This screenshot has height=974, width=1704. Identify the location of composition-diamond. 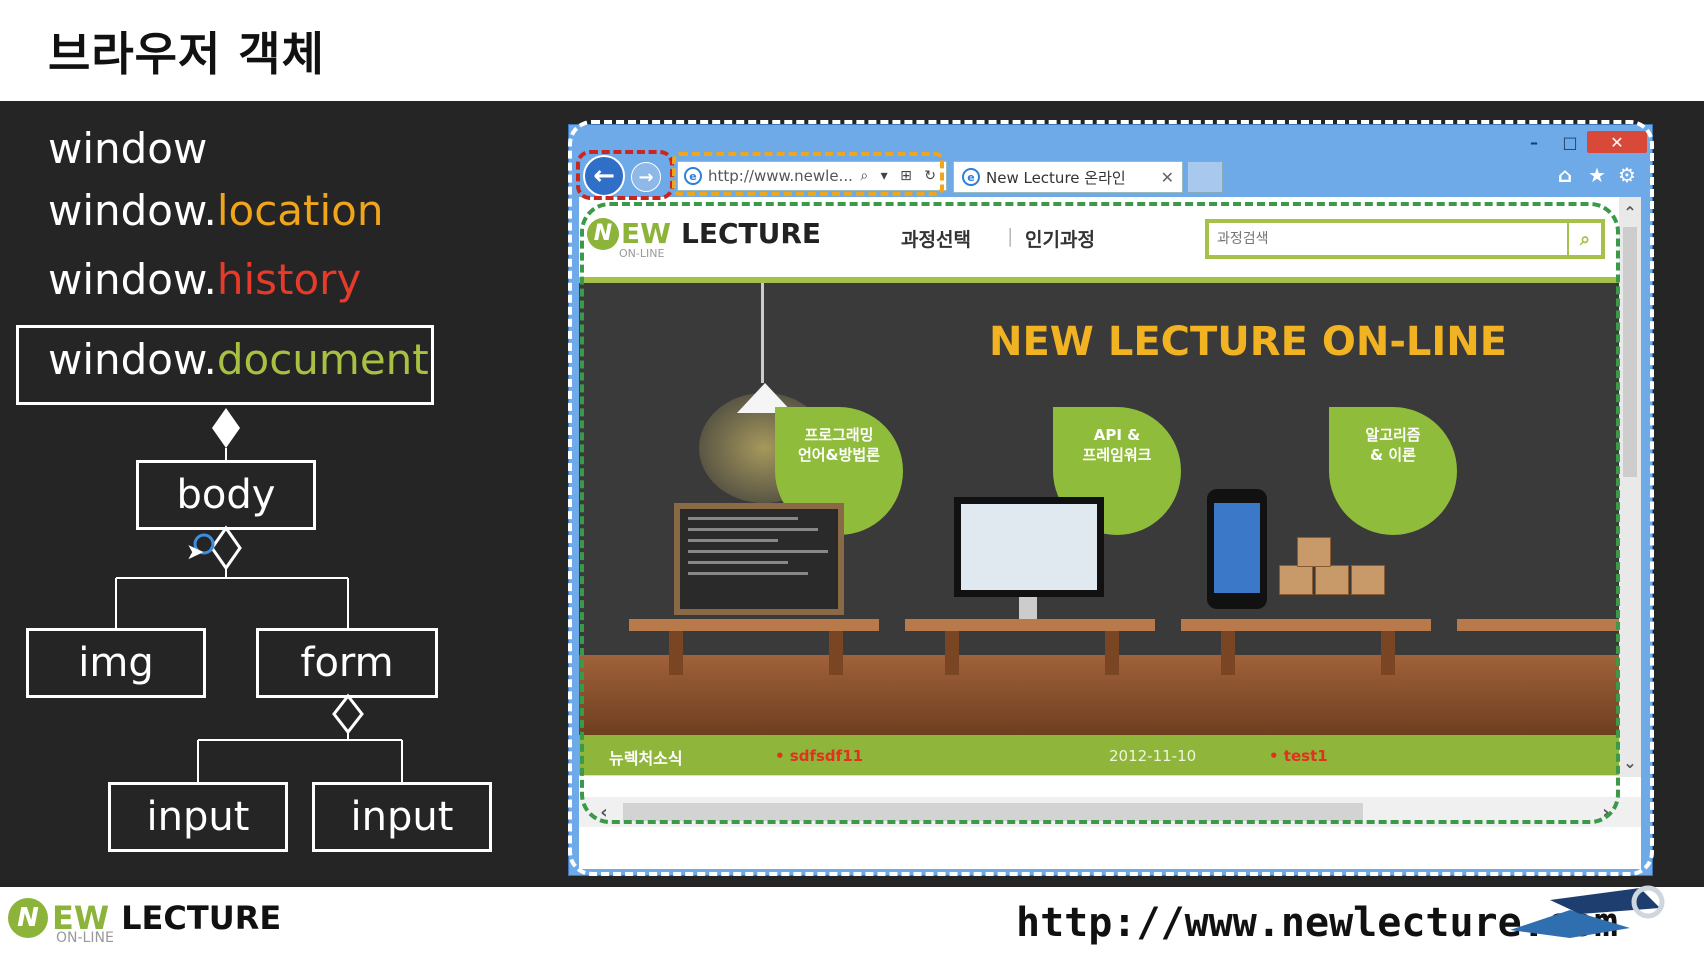
(226, 428).